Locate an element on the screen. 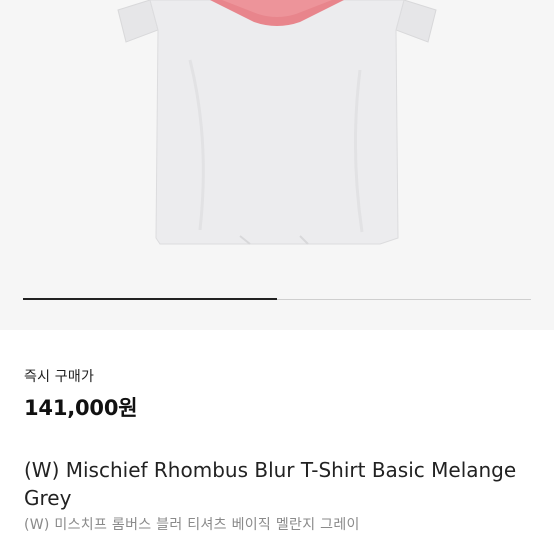  product-name-korean: (W) 미스치프 롬버스 블러 티셔츠 베이직 멜란지 그레이 is located at coordinates (192, 525).